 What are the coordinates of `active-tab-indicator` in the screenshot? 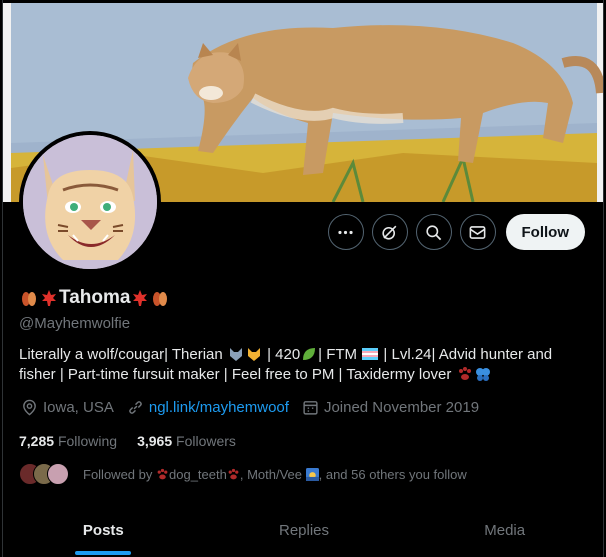 It's located at (103, 553).